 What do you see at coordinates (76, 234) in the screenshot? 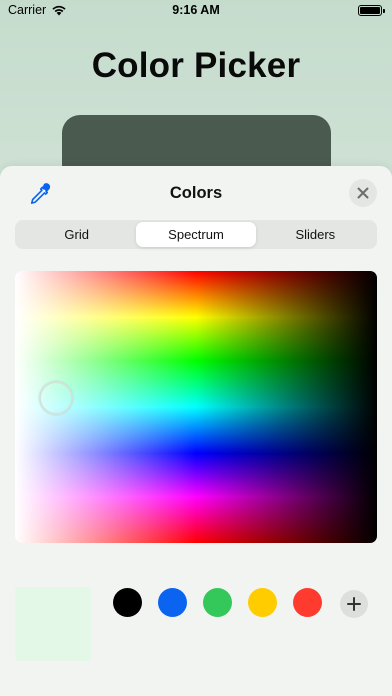
I see `tab-grid: Grid` at bounding box center [76, 234].